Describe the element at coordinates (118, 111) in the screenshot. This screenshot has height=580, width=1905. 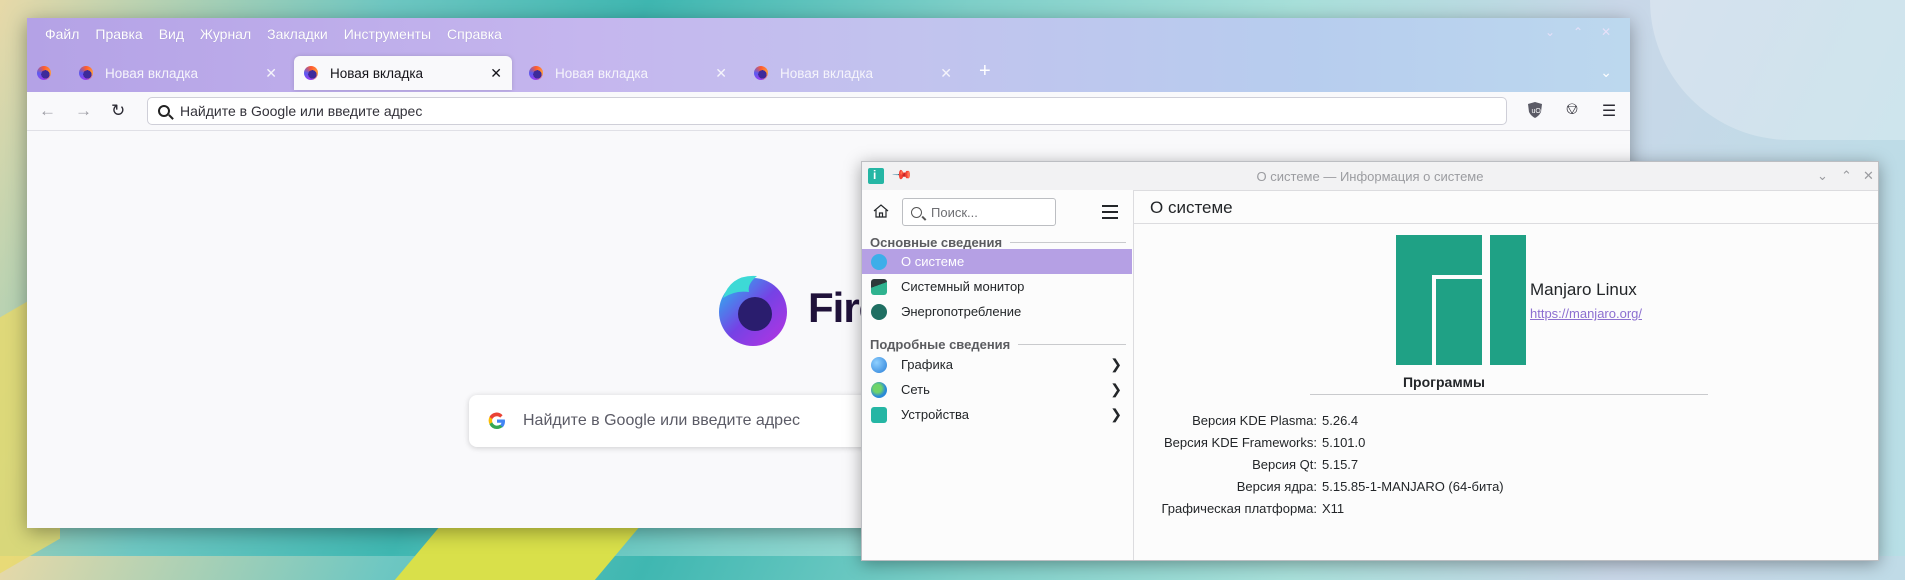
I see `reload-icon: ↻` at that location.